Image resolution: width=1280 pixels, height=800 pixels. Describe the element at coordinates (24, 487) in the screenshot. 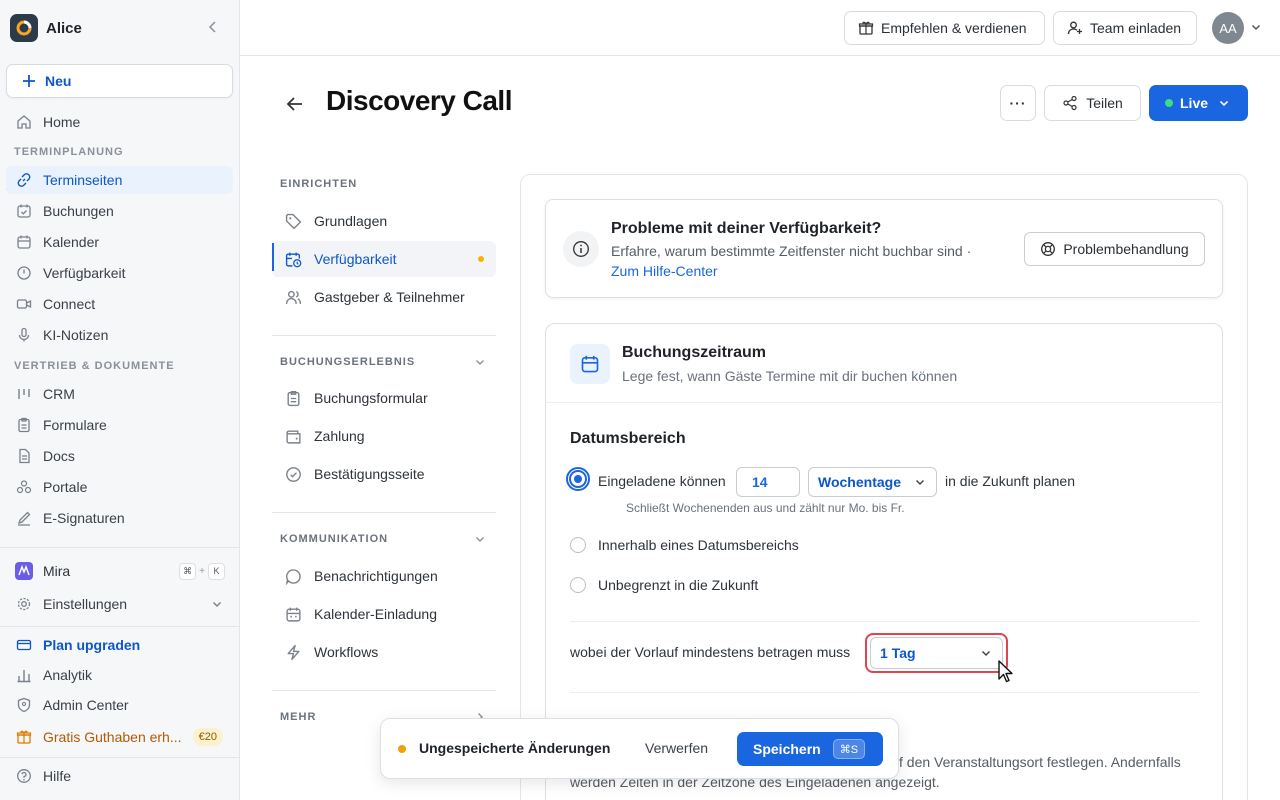

I see `portal-icon` at that location.